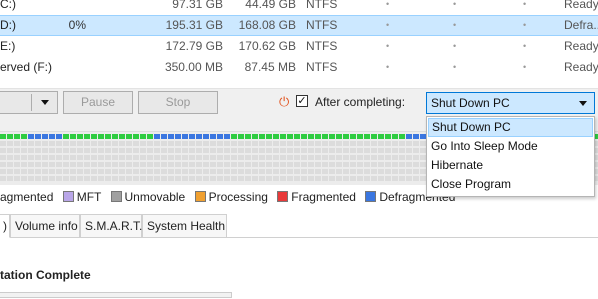 The image size is (598, 299). Describe the element at coordinates (5, 226) in the screenshot. I see `tab-active: )` at that location.